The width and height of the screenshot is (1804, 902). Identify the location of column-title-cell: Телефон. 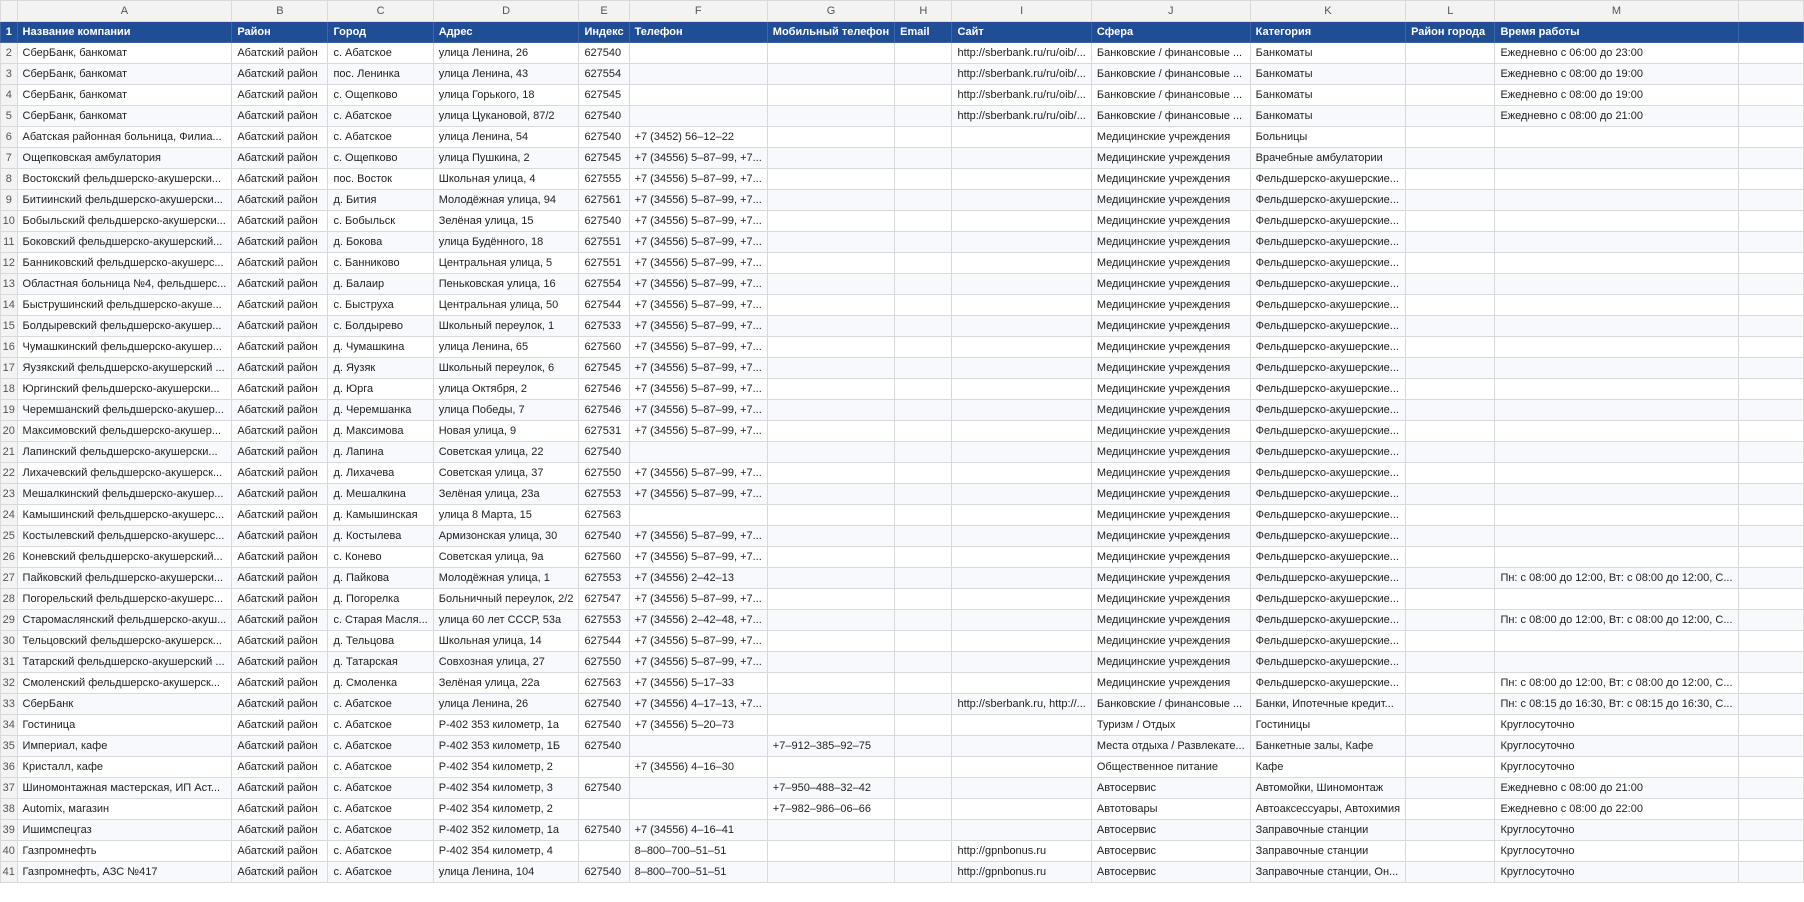
(698, 32).